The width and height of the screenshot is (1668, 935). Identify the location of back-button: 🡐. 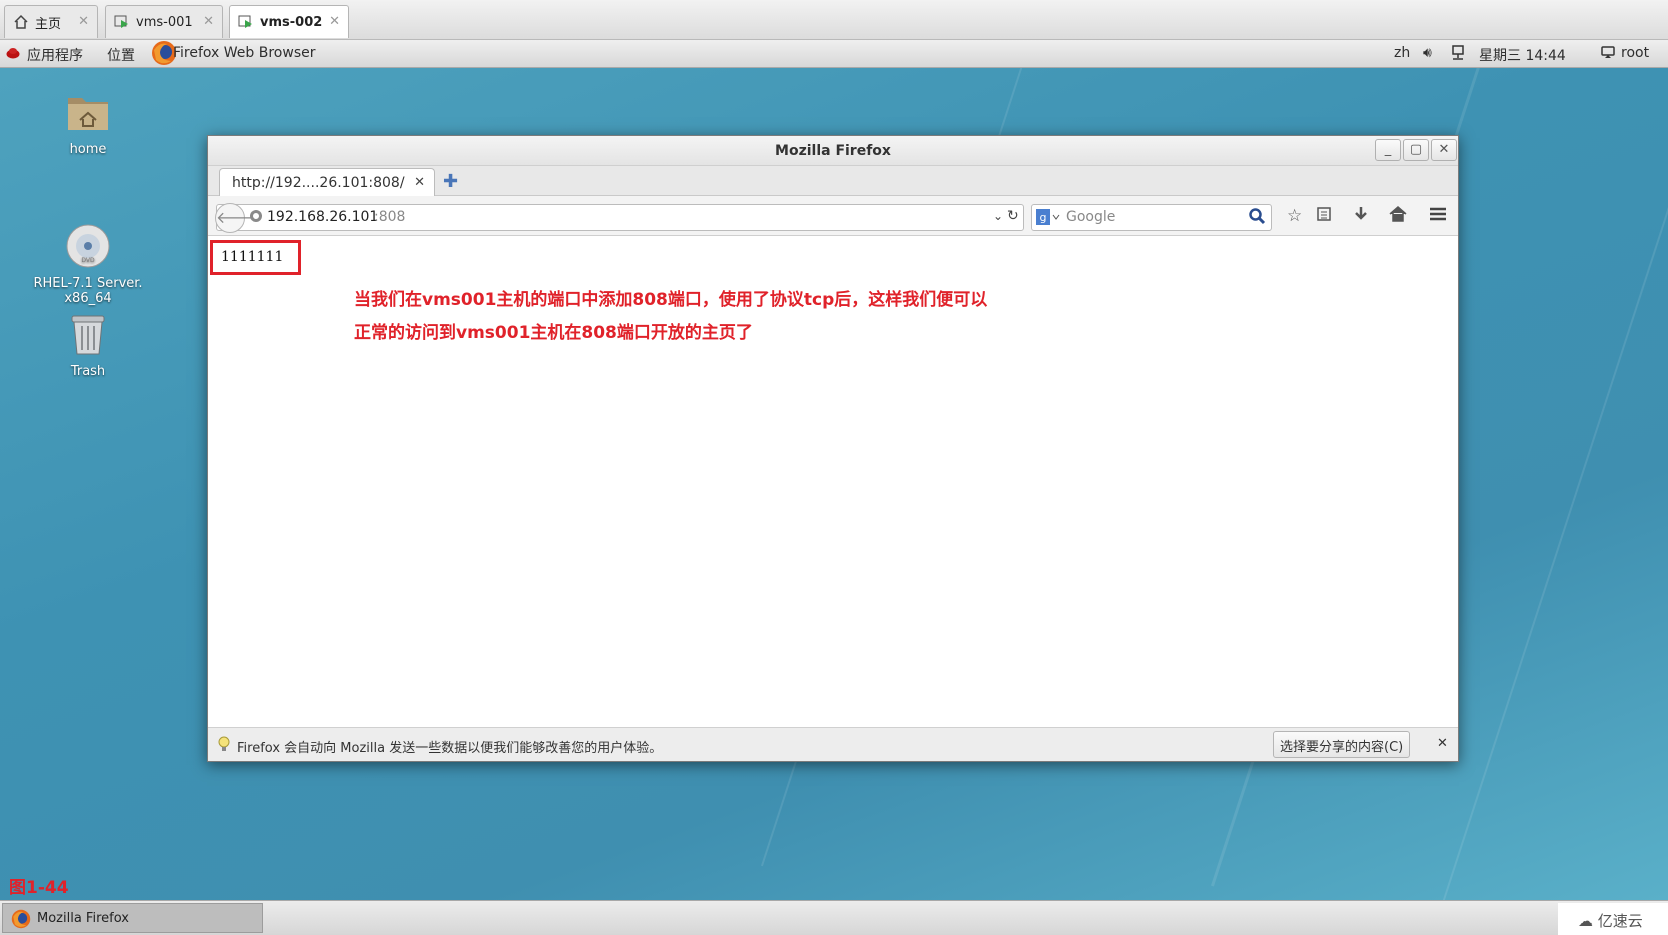
(237, 218).